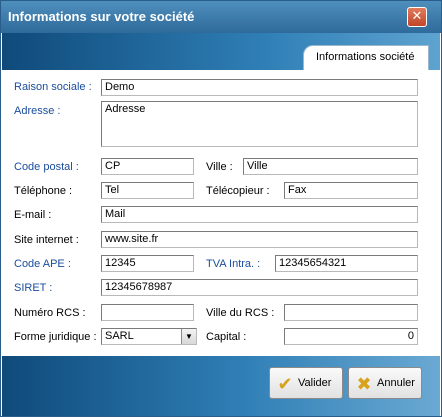 This screenshot has width=442, height=417. I want to click on raison-sociale-field: Demo, so click(259, 87).